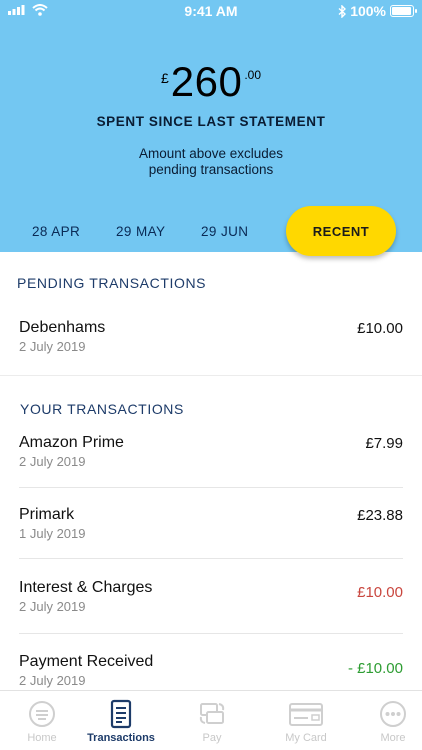 This screenshot has width=422, height=750. What do you see at coordinates (211, 11) in the screenshot?
I see `status-bar: 9:41 AM 100%` at bounding box center [211, 11].